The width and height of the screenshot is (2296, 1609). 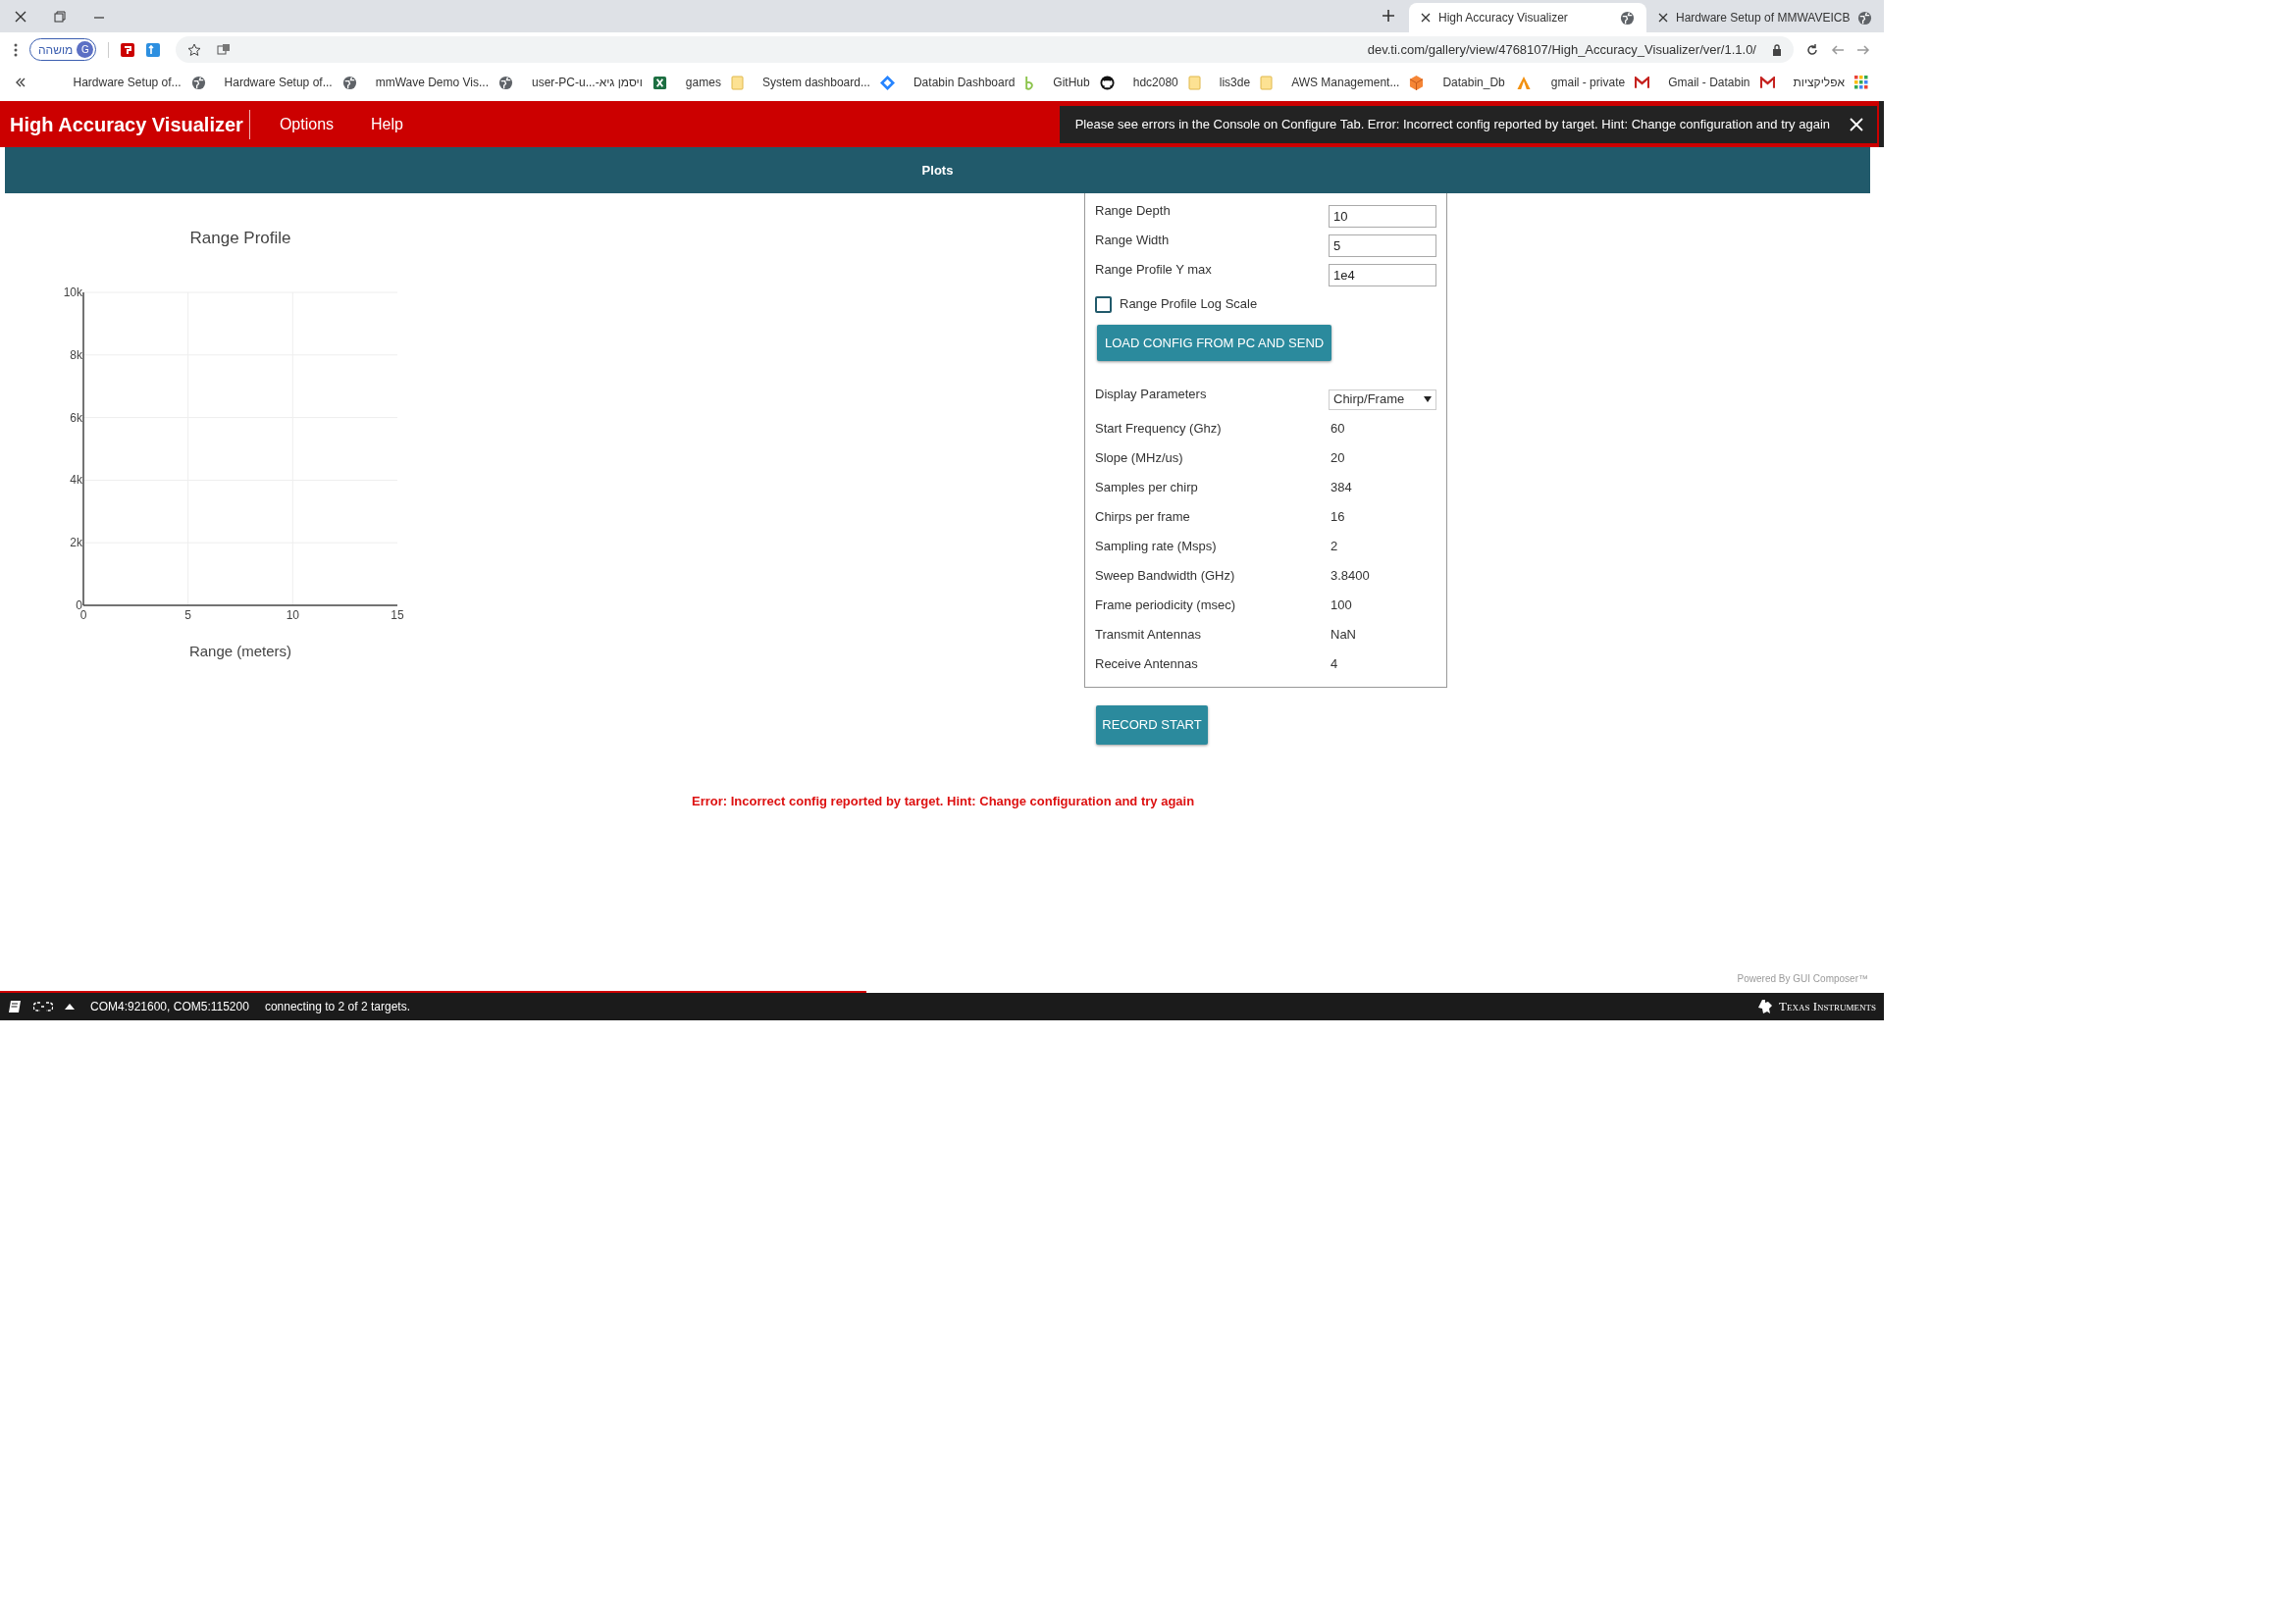 What do you see at coordinates (125, 124) in the screenshot?
I see `app-title: High Accuracy Visualizer` at bounding box center [125, 124].